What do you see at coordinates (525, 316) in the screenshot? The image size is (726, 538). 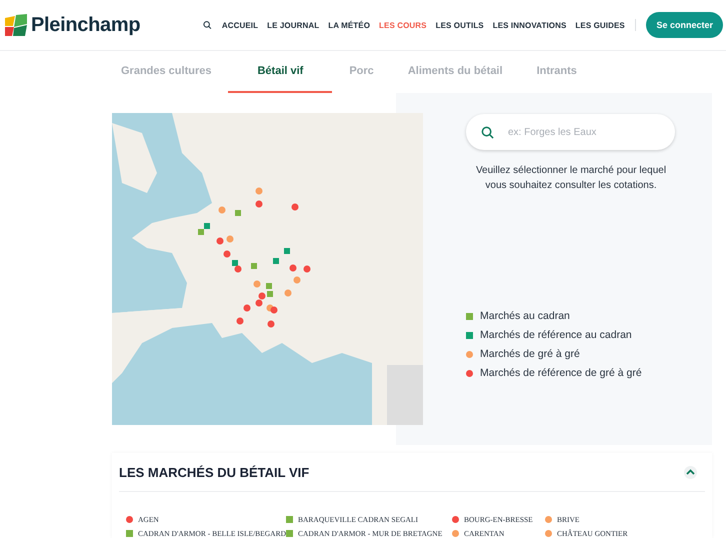 I see `legend-label: Marchés au cadran` at bounding box center [525, 316].